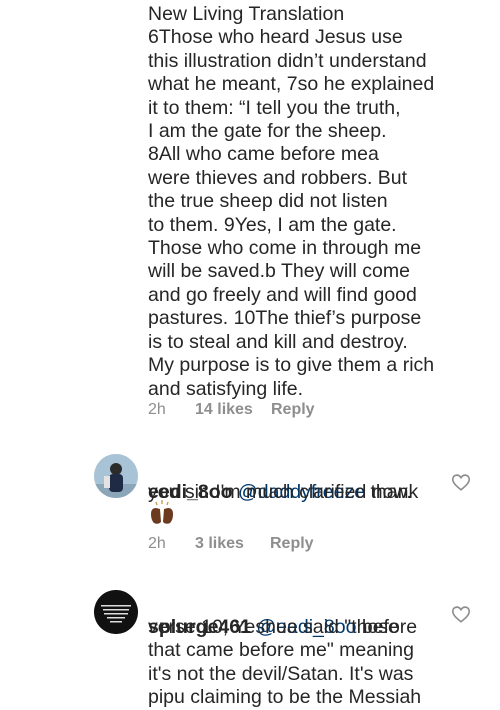 The image size is (500, 710). Describe the element at coordinates (157, 409) in the screenshot. I see `comment-1-time: 2h` at that location.